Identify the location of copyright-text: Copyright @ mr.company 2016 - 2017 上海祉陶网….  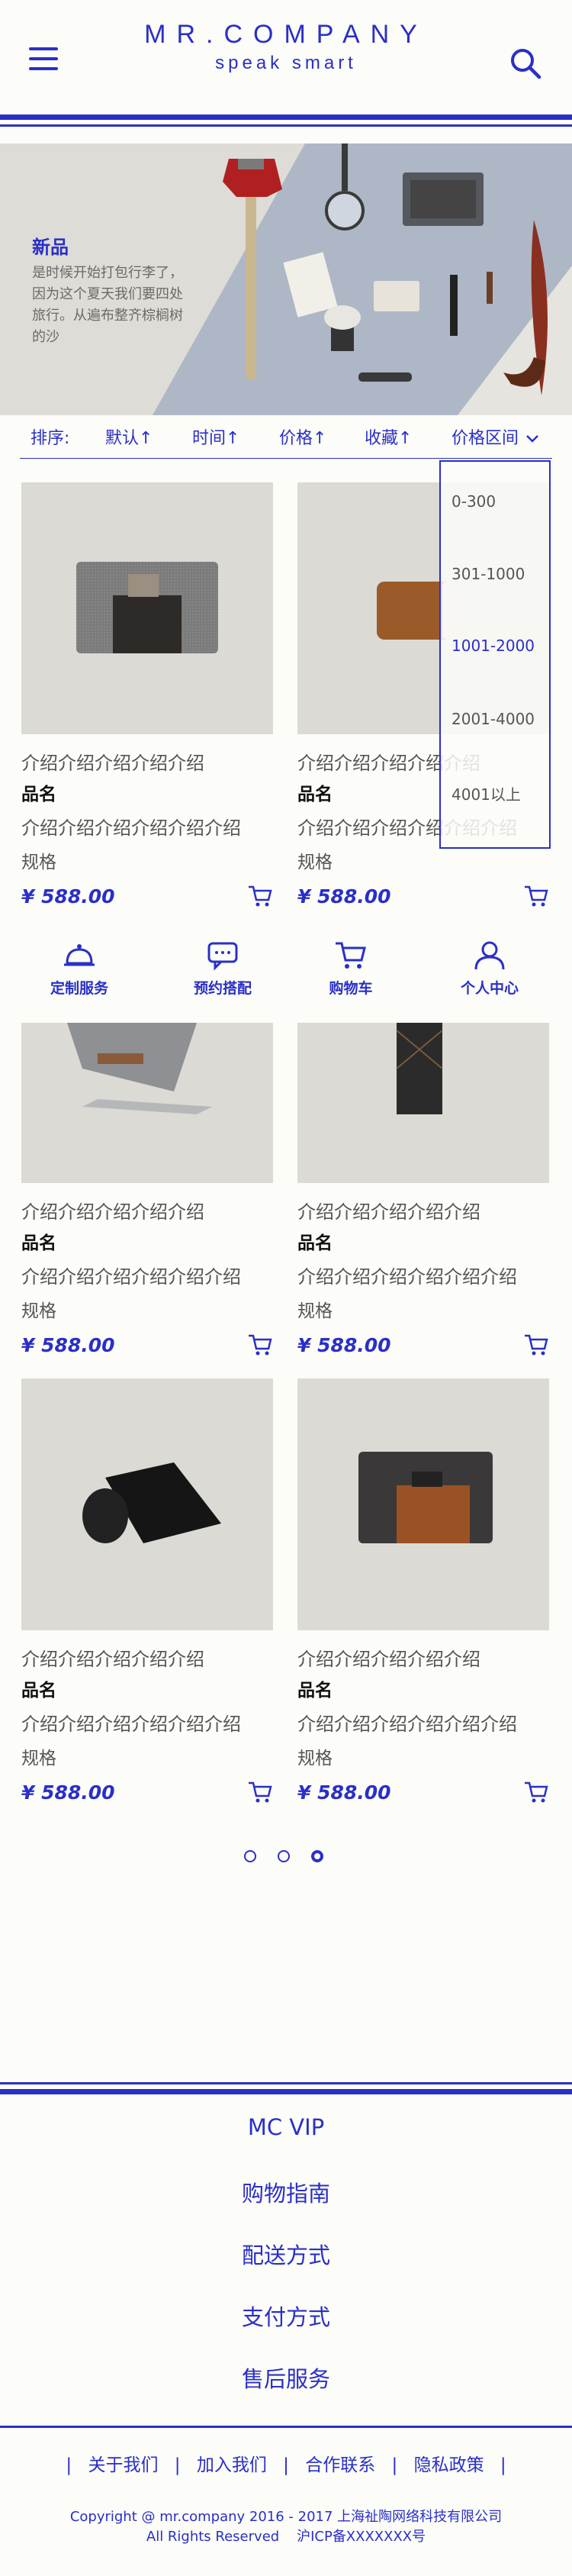
(286, 2517).